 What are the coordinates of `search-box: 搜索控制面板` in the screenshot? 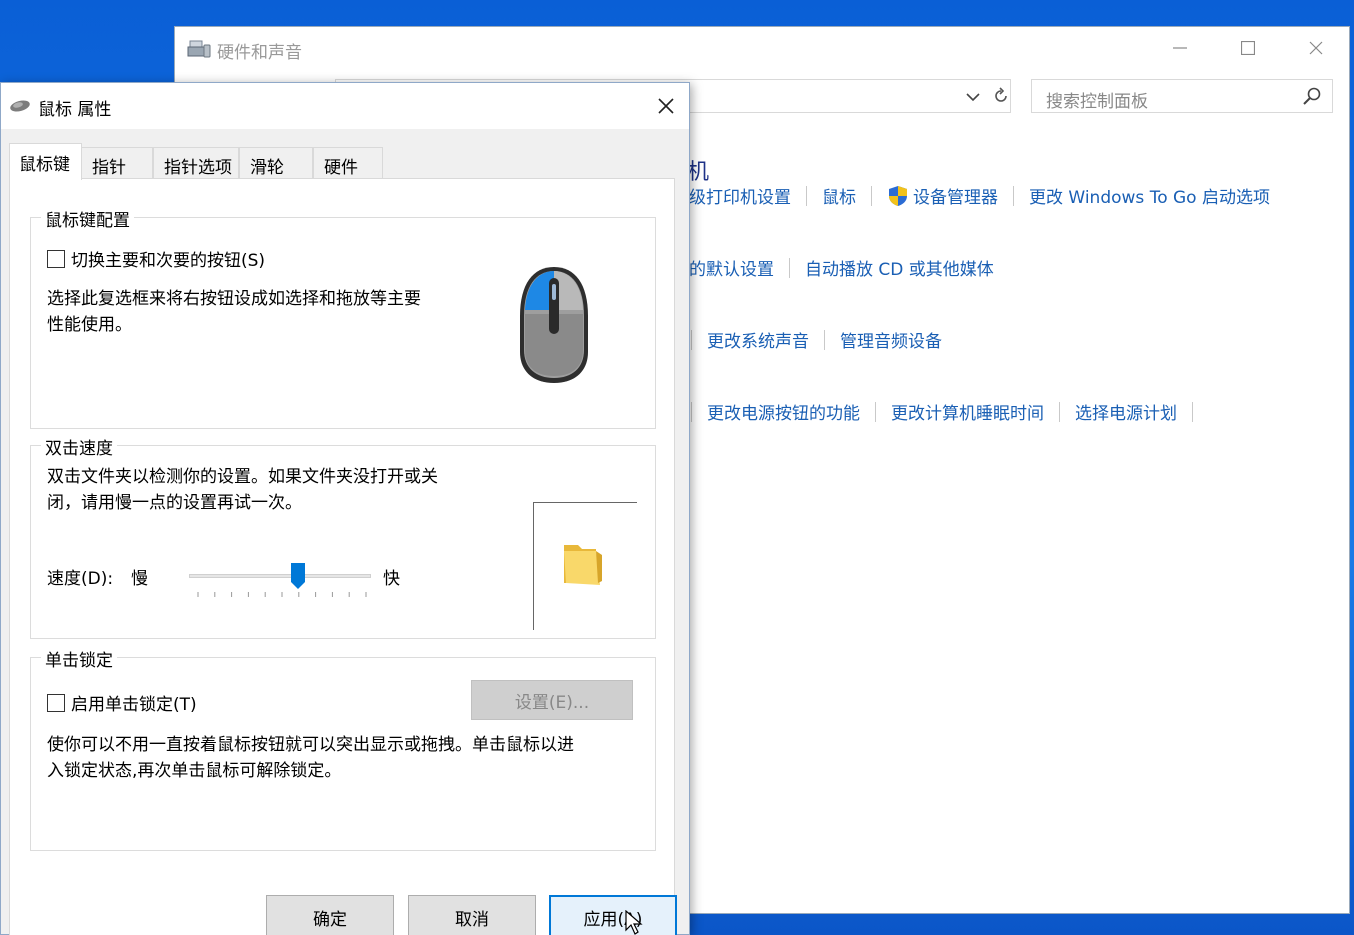 It's located at (1182, 96).